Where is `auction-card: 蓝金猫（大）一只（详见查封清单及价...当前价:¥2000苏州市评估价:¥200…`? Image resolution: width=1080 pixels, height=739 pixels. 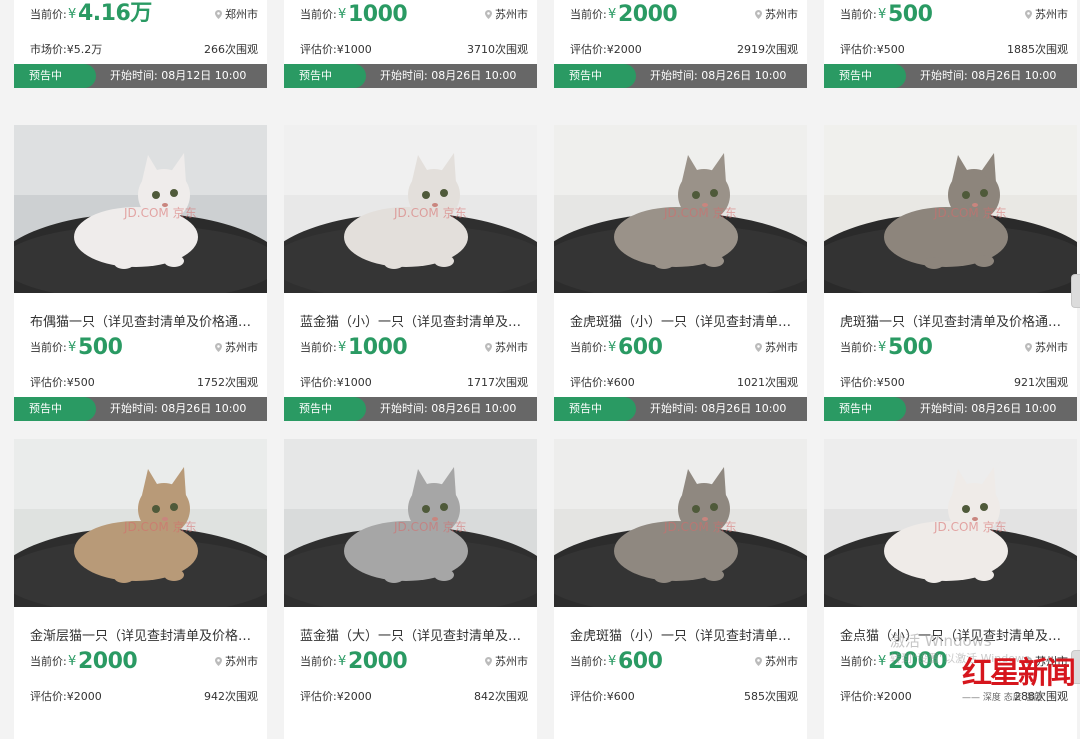
auction-card: 蓝金猫（大）一只（详见查封清单及价...当前价:¥2000苏州市评估价:¥200… is located at coordinates (680, 44).